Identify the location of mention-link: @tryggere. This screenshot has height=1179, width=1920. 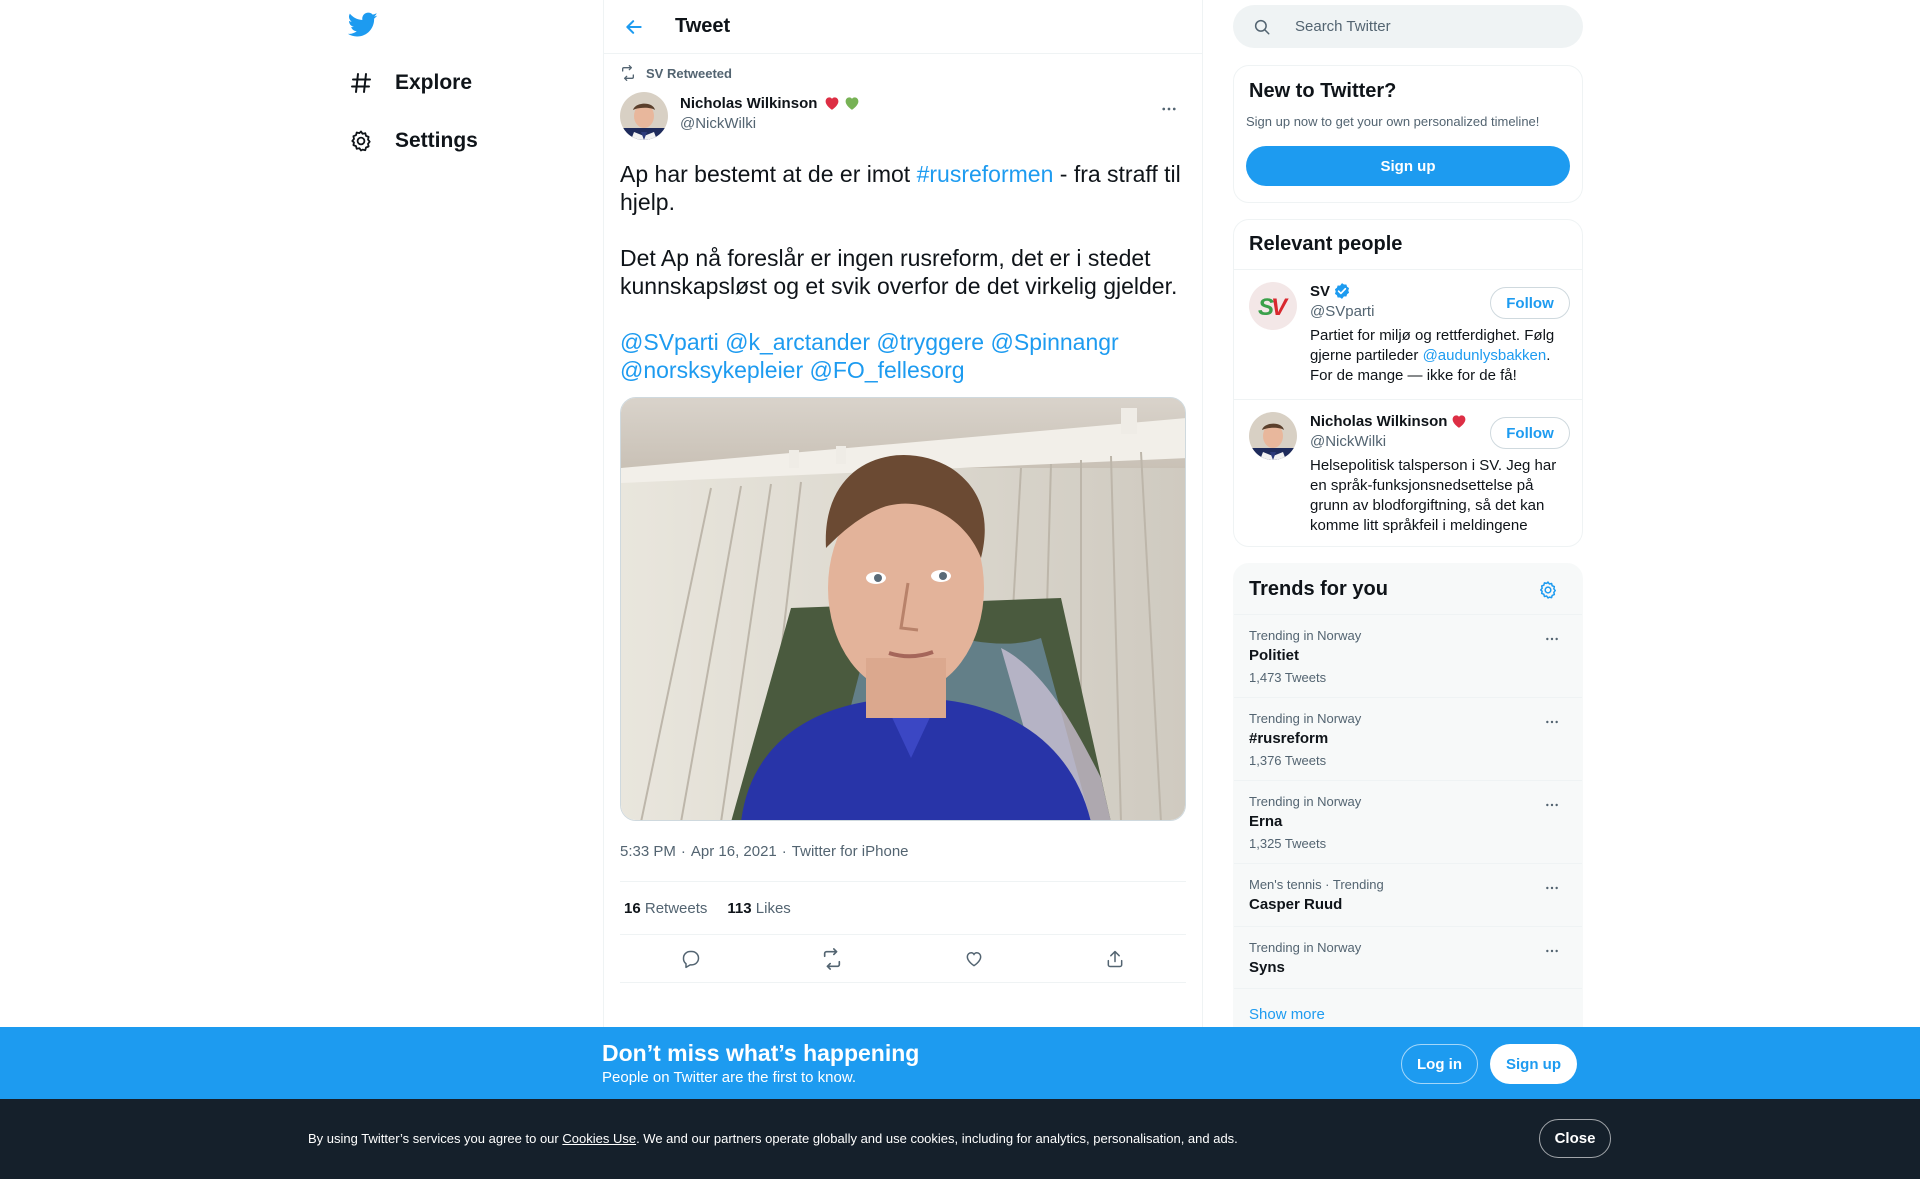
(930, 342).